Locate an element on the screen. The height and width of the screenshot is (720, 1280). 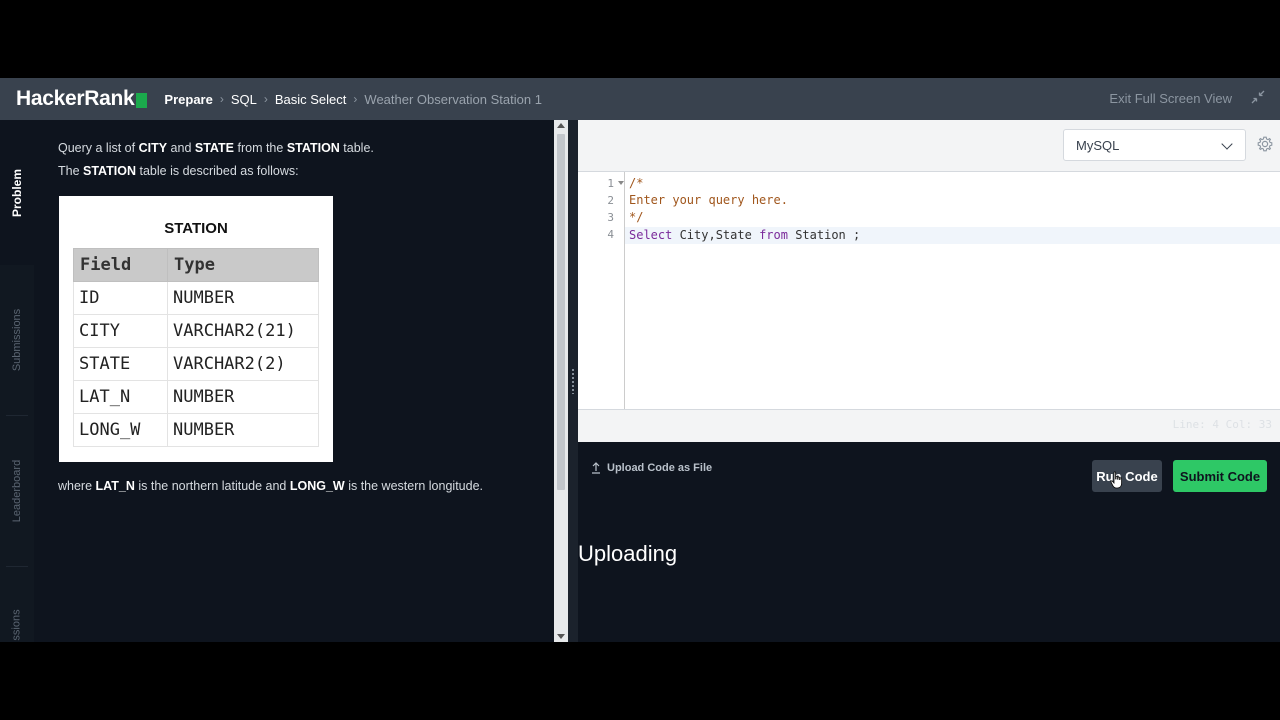
output-status-text: Uploading is located at coordinates (628, 553).